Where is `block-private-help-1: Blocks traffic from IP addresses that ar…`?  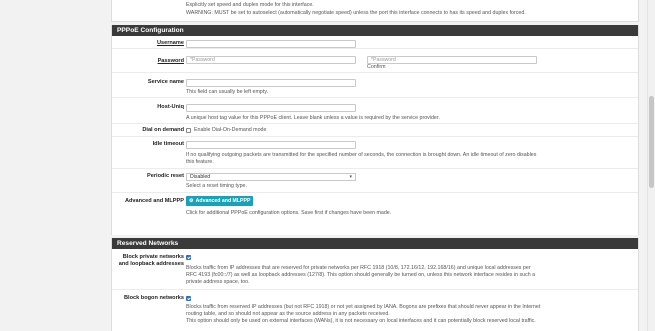
block-private-help-1: Blocks traffic from IP addresses that ar… is located at coordinates (358, 268).